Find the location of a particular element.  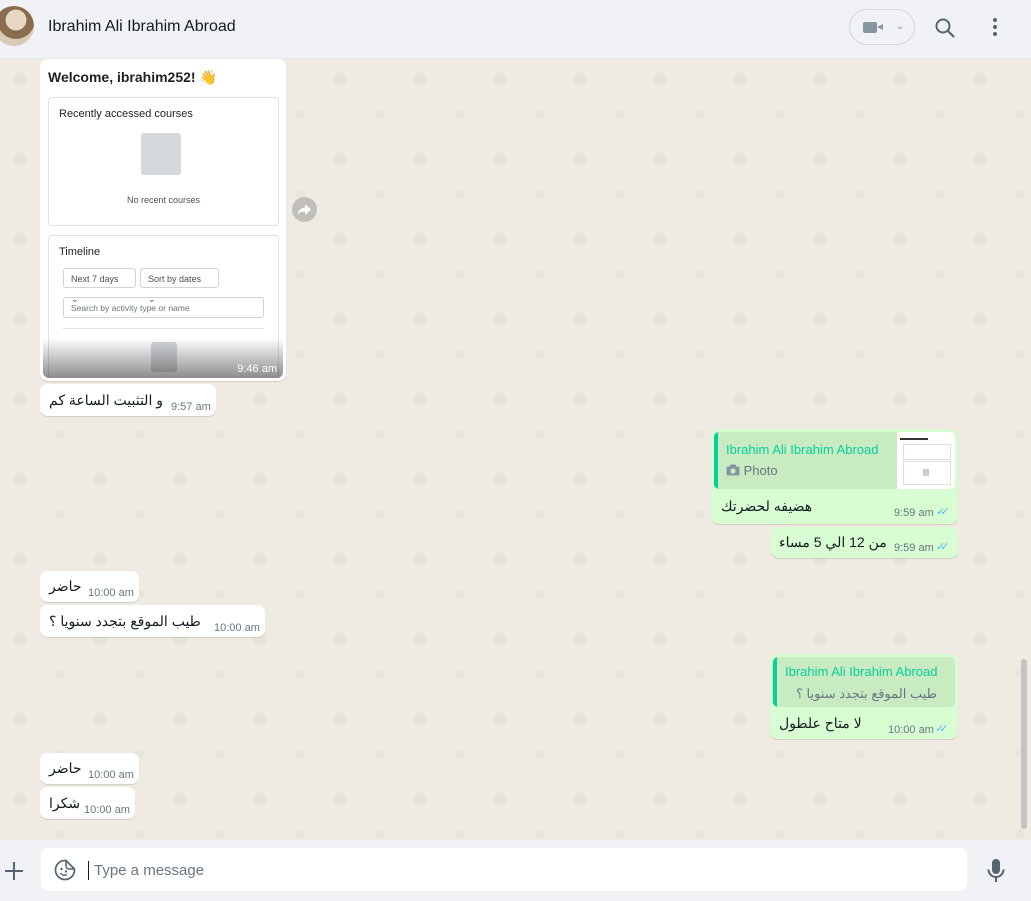

contact-name: Ibrahim Ali Ibrahim Abroad is located at coordinates (142, 27).